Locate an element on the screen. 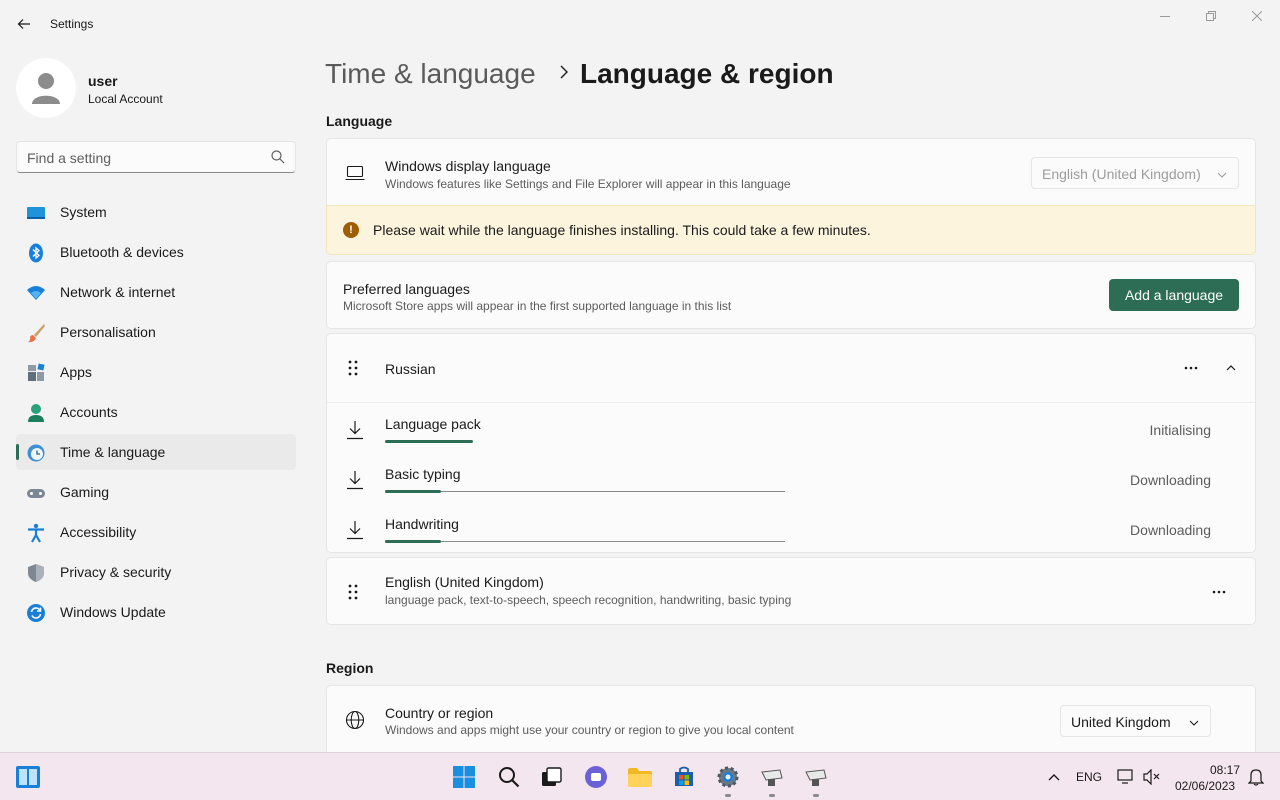 The width and height of the screenshot is (1280, 800). settings-app-button is located at coordinates (728, 779).